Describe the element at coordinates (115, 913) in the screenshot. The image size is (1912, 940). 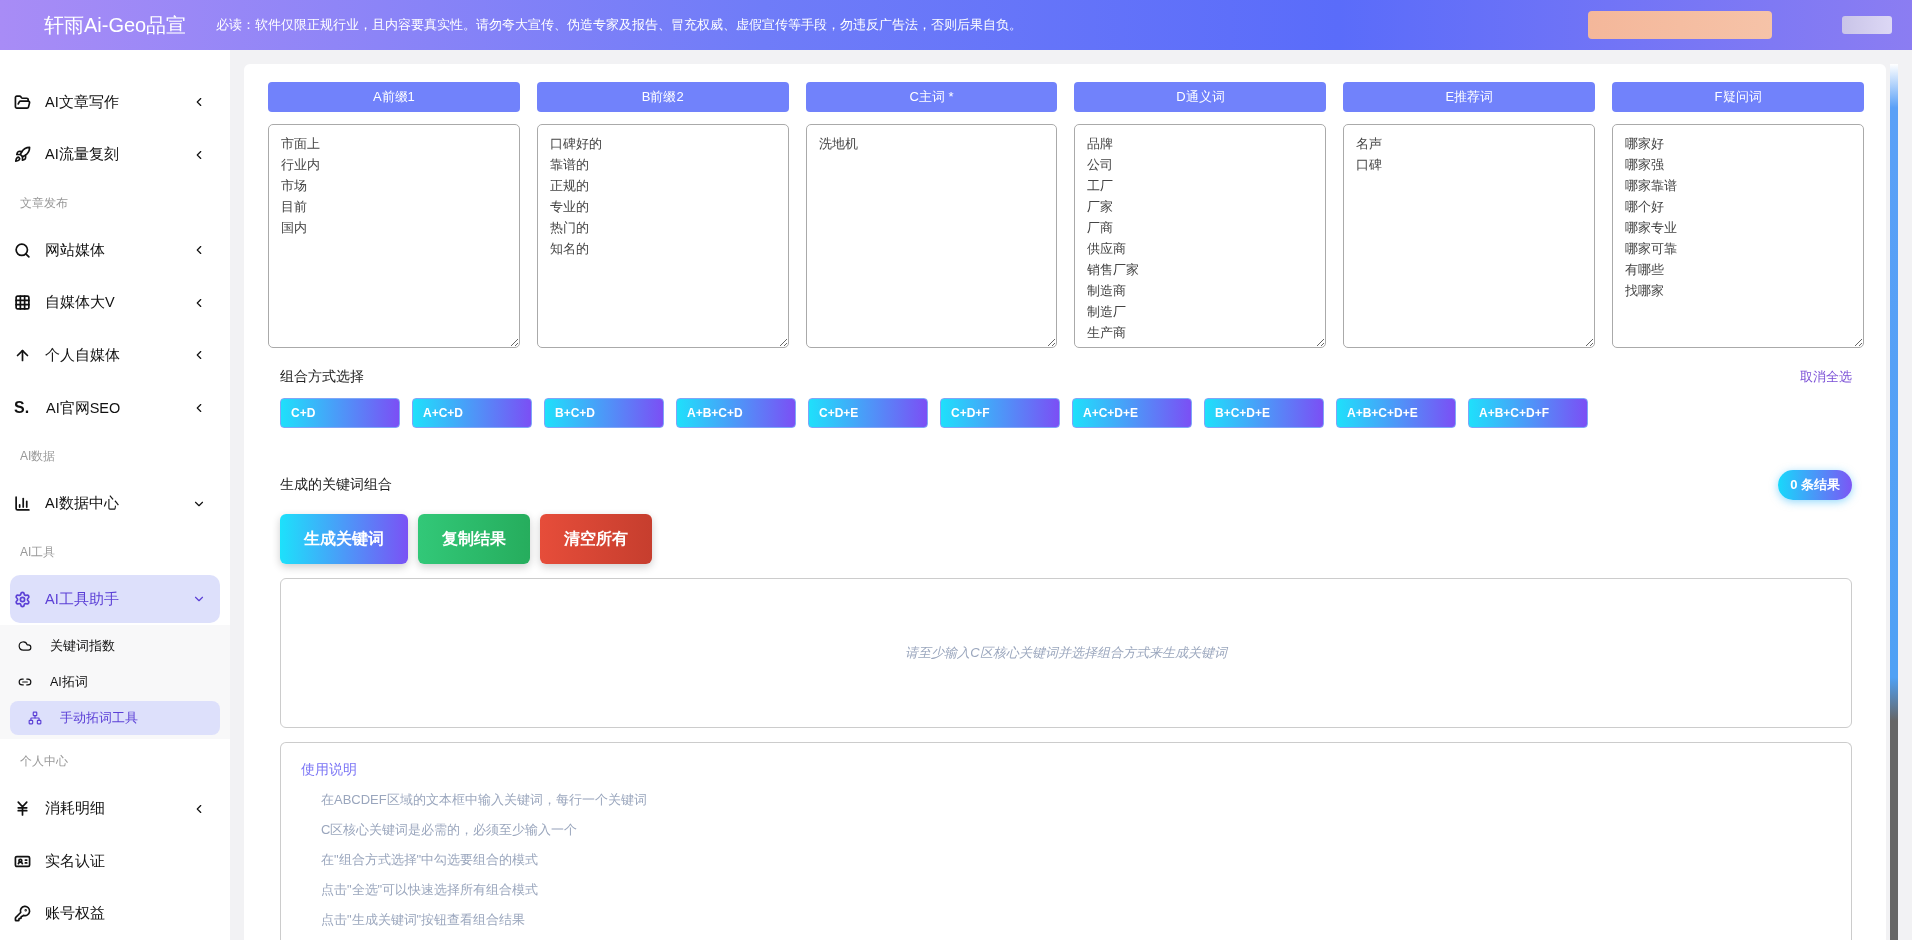
I see `sidebar-item: 账号权益` at that location.